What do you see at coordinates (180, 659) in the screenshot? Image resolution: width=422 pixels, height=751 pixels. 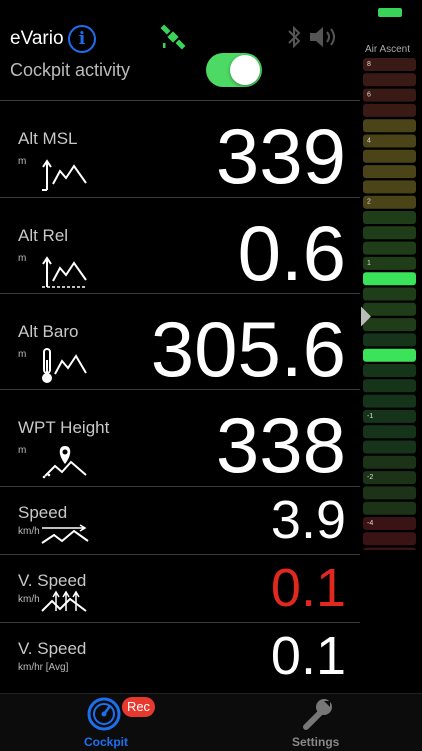 I see `row-vertical-speed-avg: V. Speed km/hr [Avg] 0.1` at bounding box center [180, 659].